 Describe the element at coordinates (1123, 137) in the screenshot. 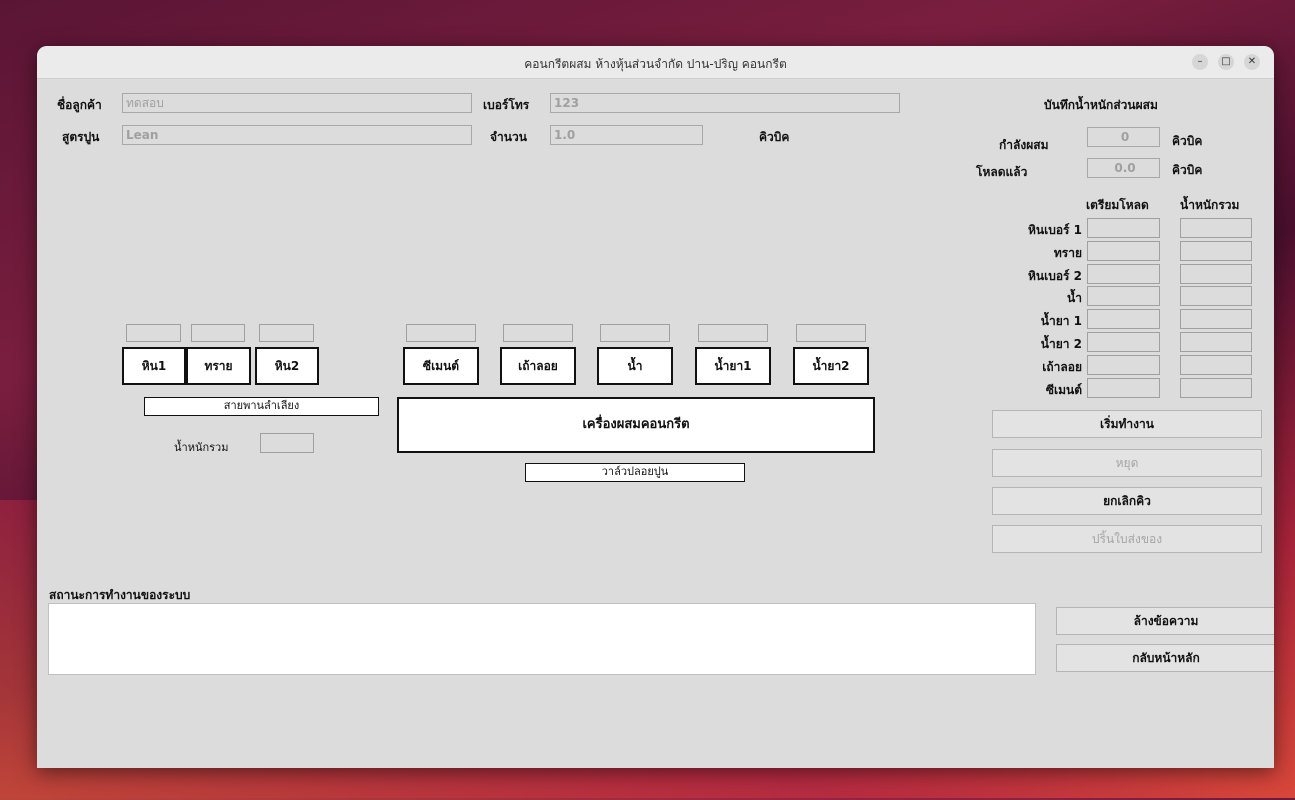

I see `mixing-value: 0` at that location.